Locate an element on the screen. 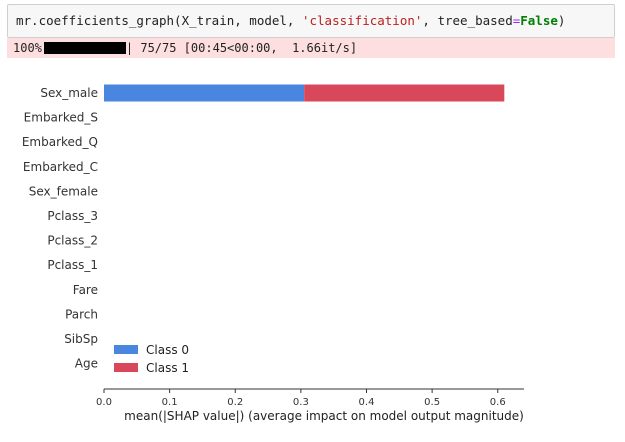  x-tick-label: 0.6 is located at coordinates (498, 402).